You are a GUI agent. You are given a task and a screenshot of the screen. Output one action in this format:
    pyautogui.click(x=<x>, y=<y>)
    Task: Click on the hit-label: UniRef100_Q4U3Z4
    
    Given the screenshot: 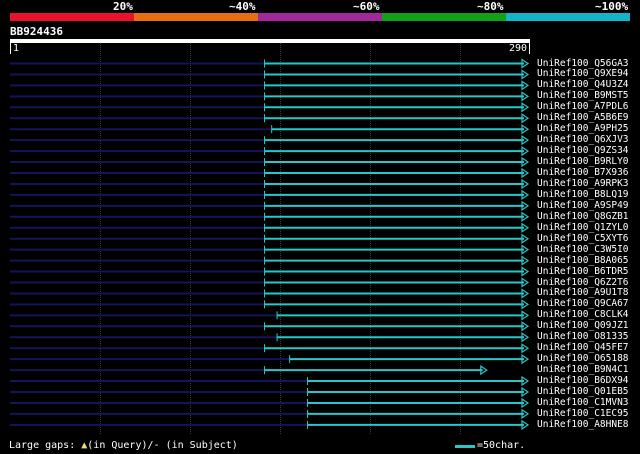 What is the action you would take?
    pyautogui.click(x=583, y=84)
    